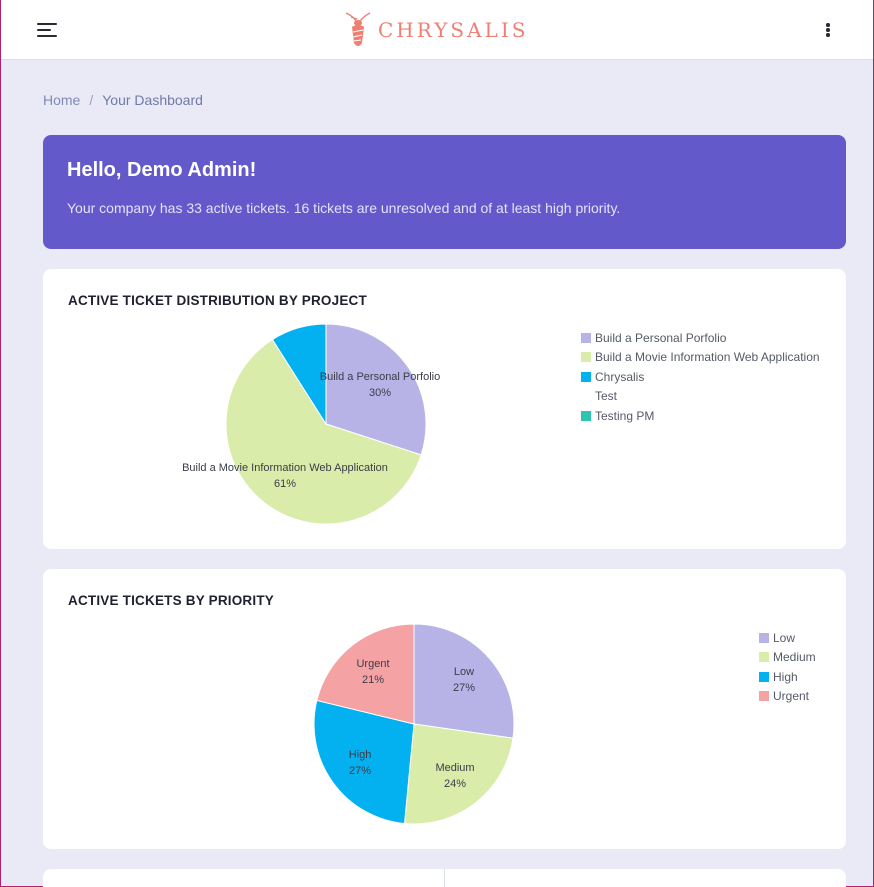  Describe the element at coordinates (360, 755) in the screenshot. I see `slice-label: High` at that location.